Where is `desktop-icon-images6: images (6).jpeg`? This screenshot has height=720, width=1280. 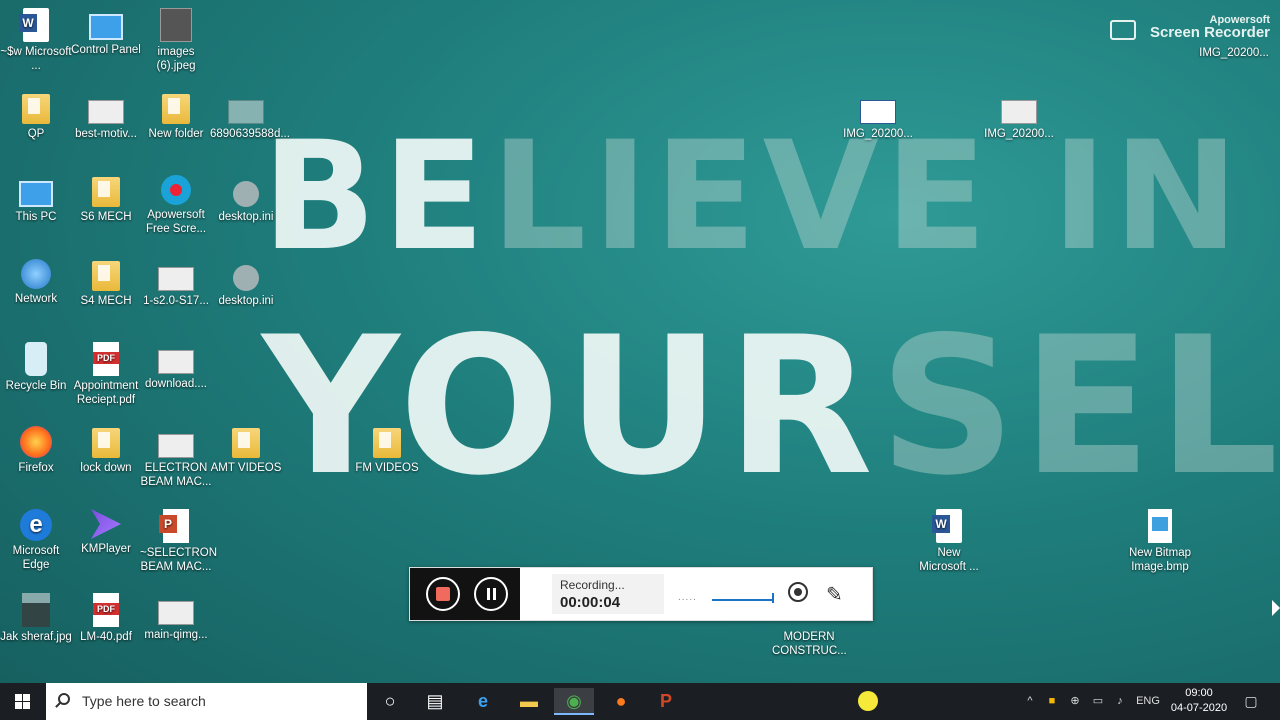 desktop-icon-images6: images (6).jpeg is located at coordinates (176, 40).